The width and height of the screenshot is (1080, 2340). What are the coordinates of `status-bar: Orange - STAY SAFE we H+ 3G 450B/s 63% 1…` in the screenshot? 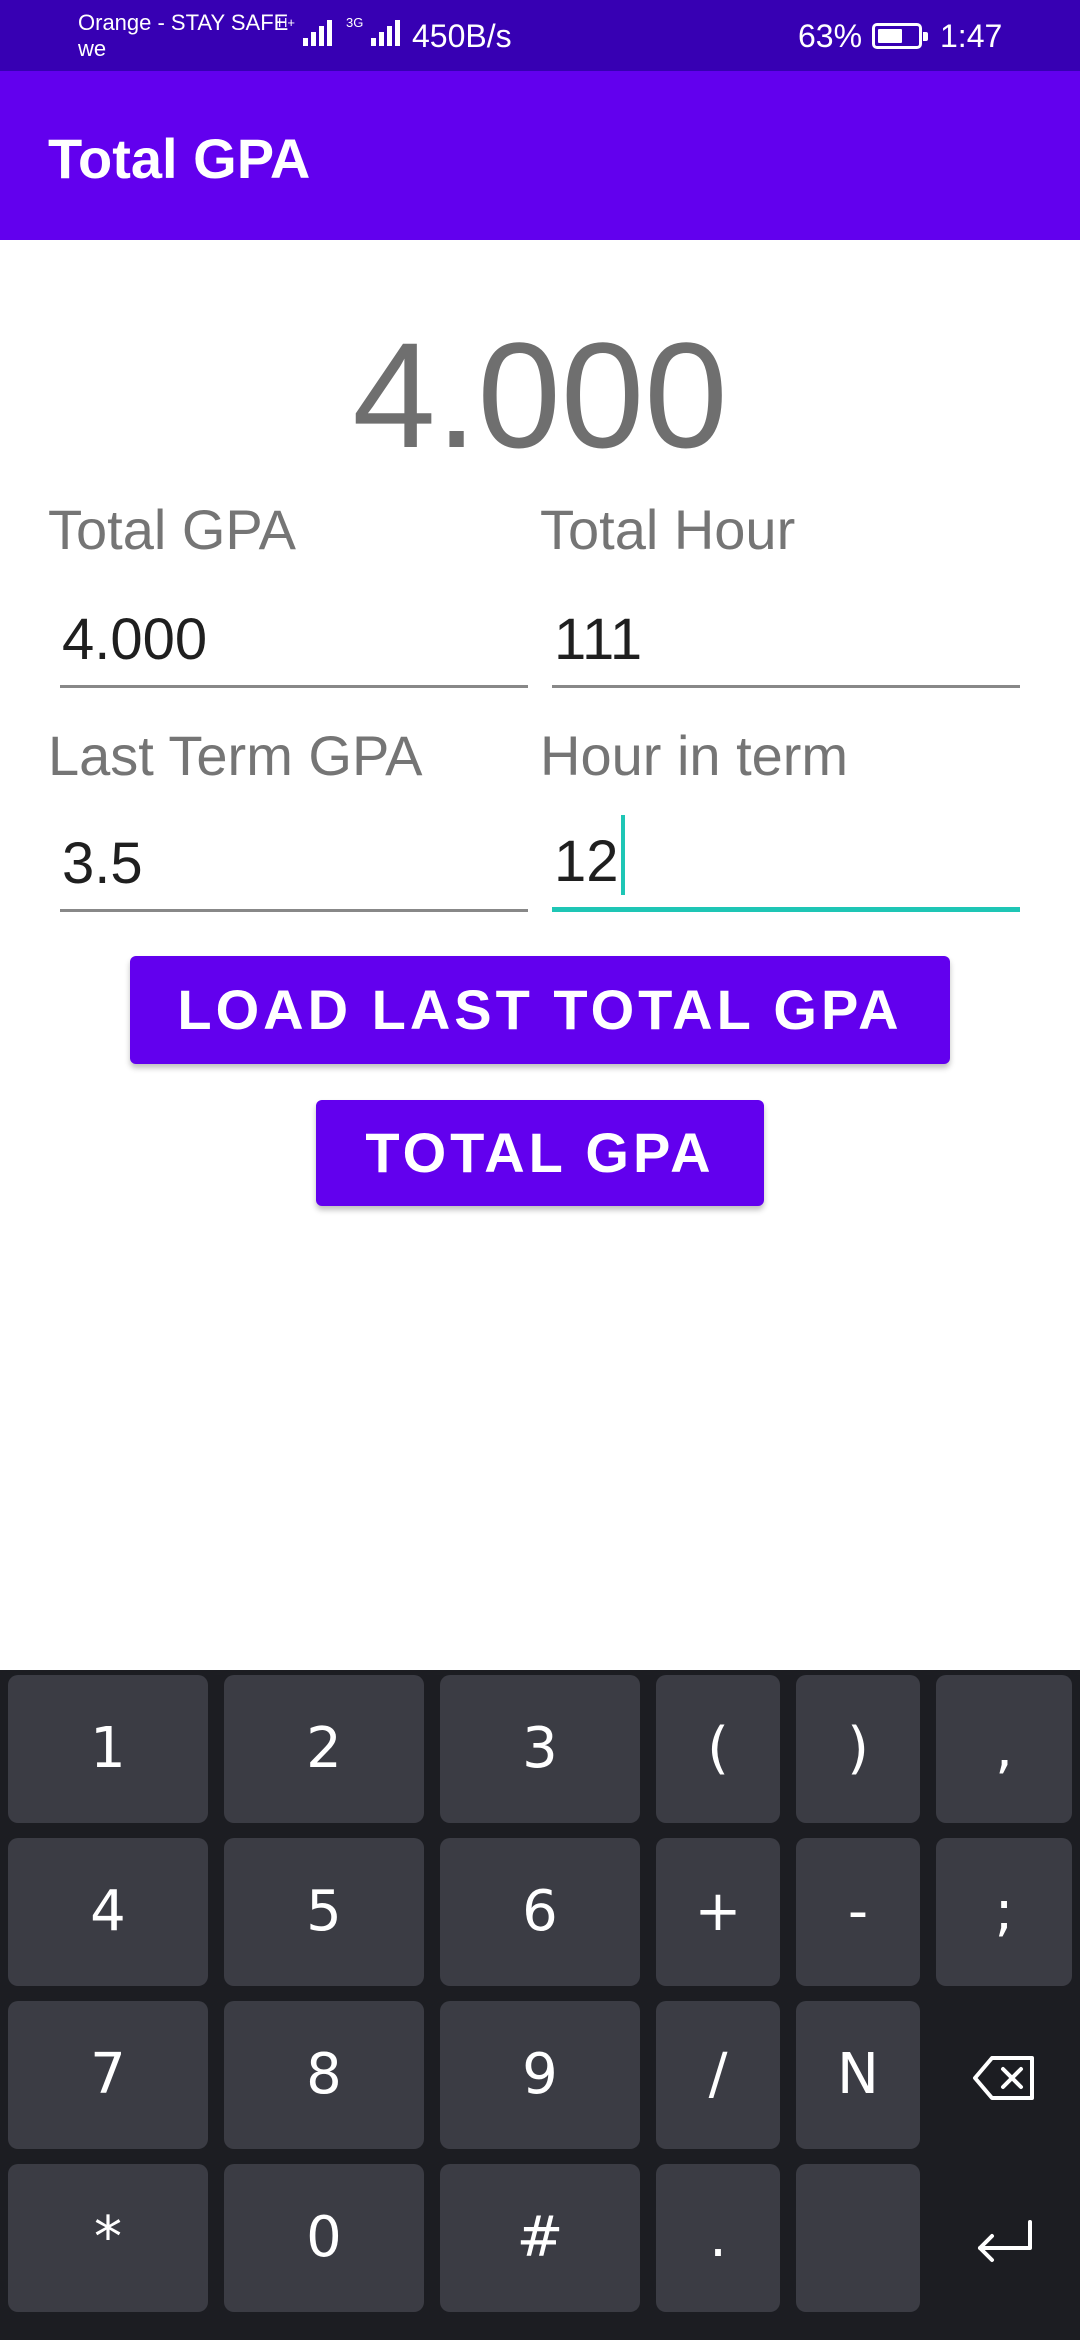 It's located at (540, 35).